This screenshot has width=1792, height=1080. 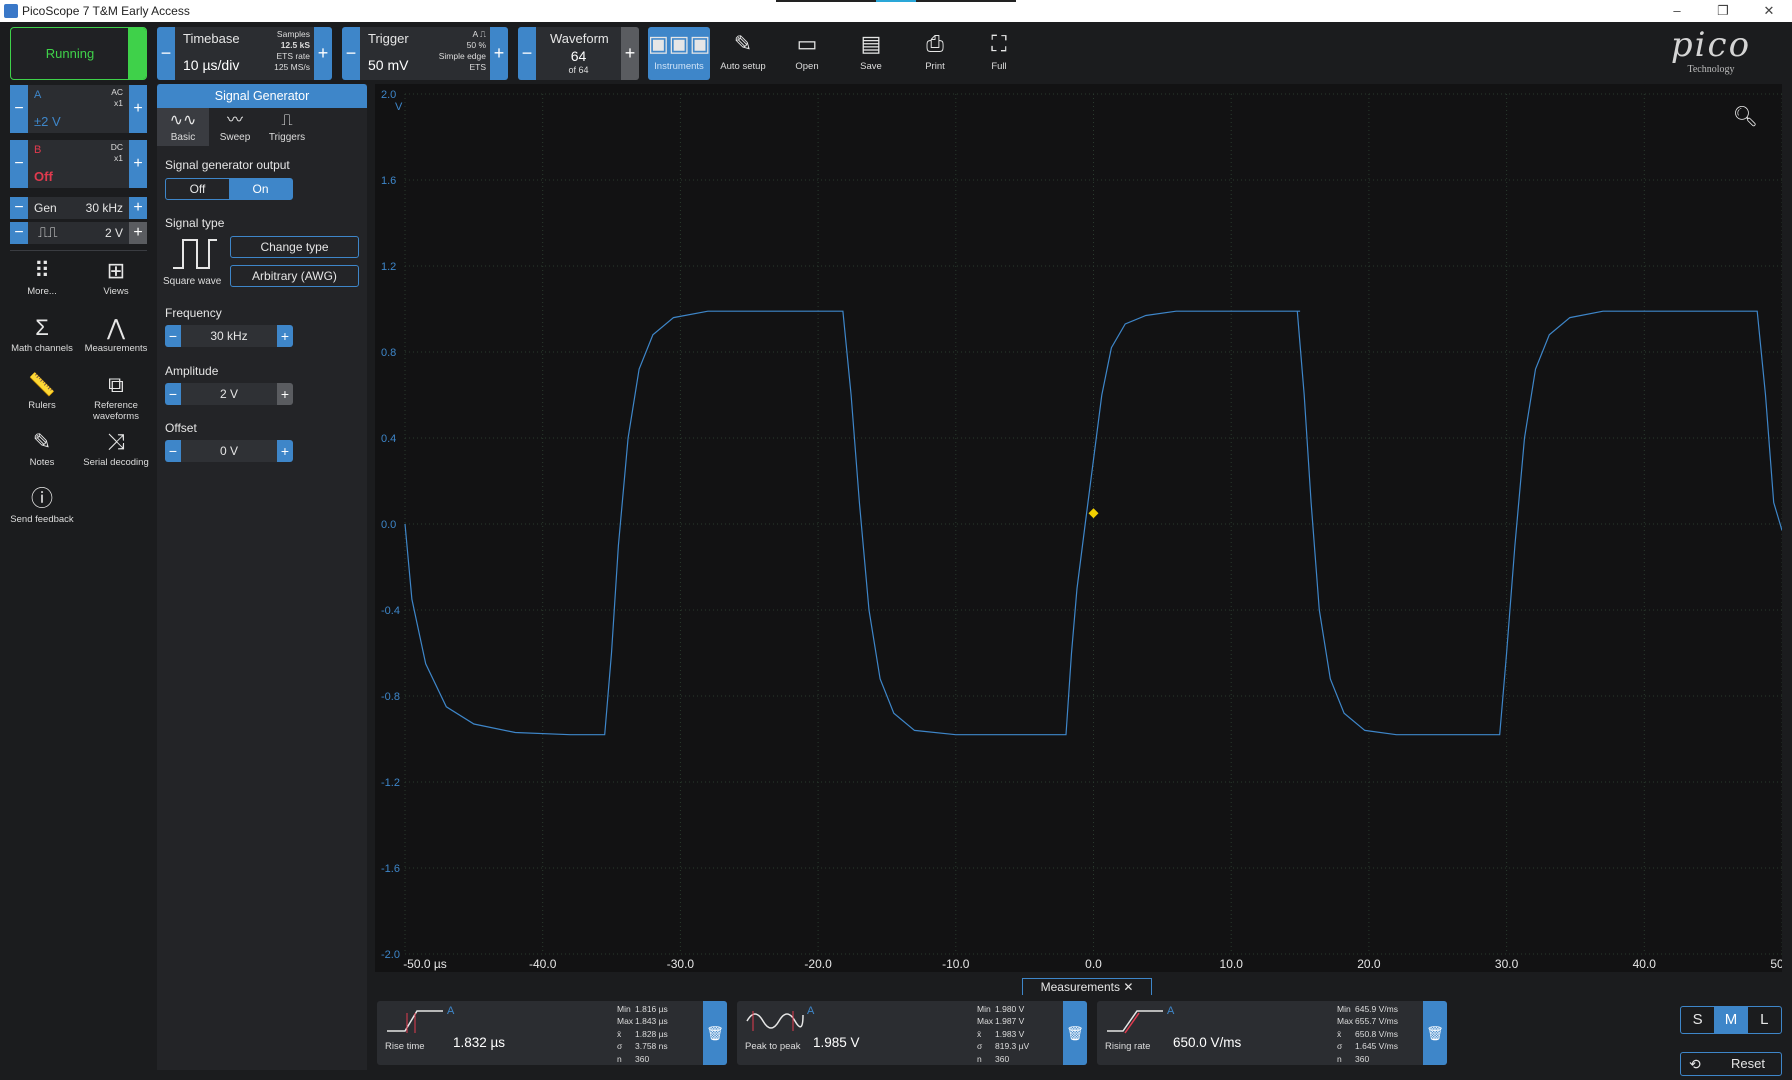 I want to click on magic-wand-icon: ✎, so click(x=743, y=43).